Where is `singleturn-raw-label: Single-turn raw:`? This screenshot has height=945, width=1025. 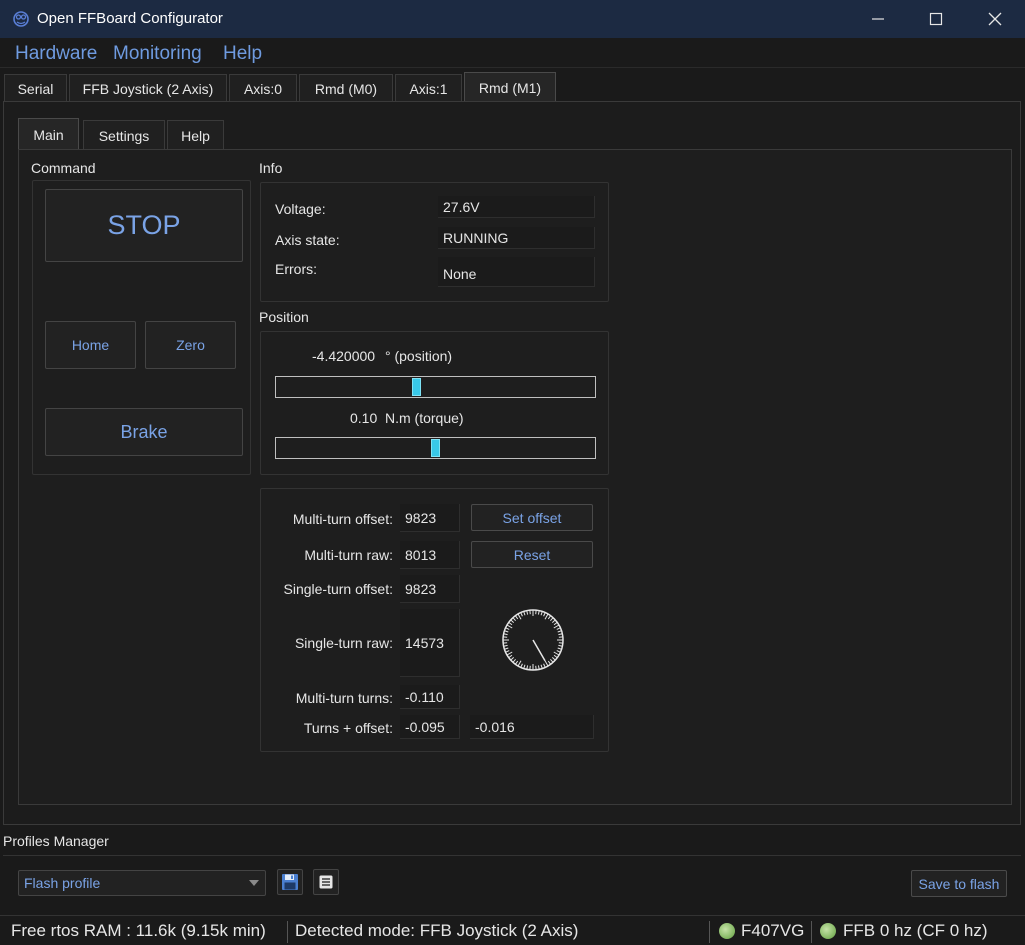 singleturn-raw-label: Single-turn raw: is located at coordinates (343, 643).